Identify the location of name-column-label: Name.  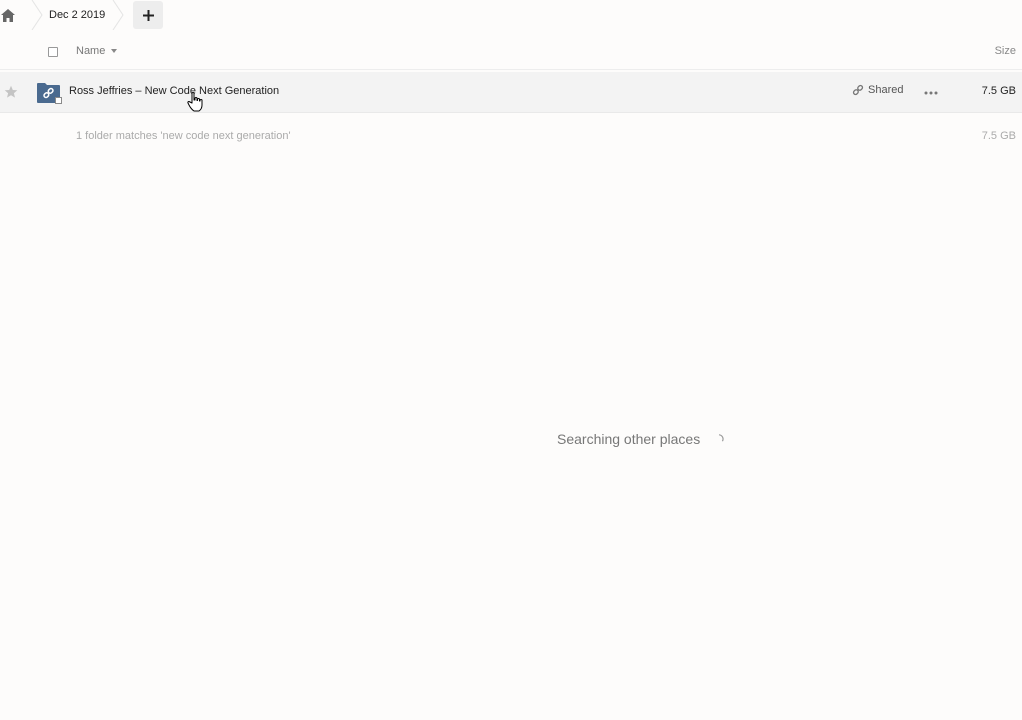
(91, 51).